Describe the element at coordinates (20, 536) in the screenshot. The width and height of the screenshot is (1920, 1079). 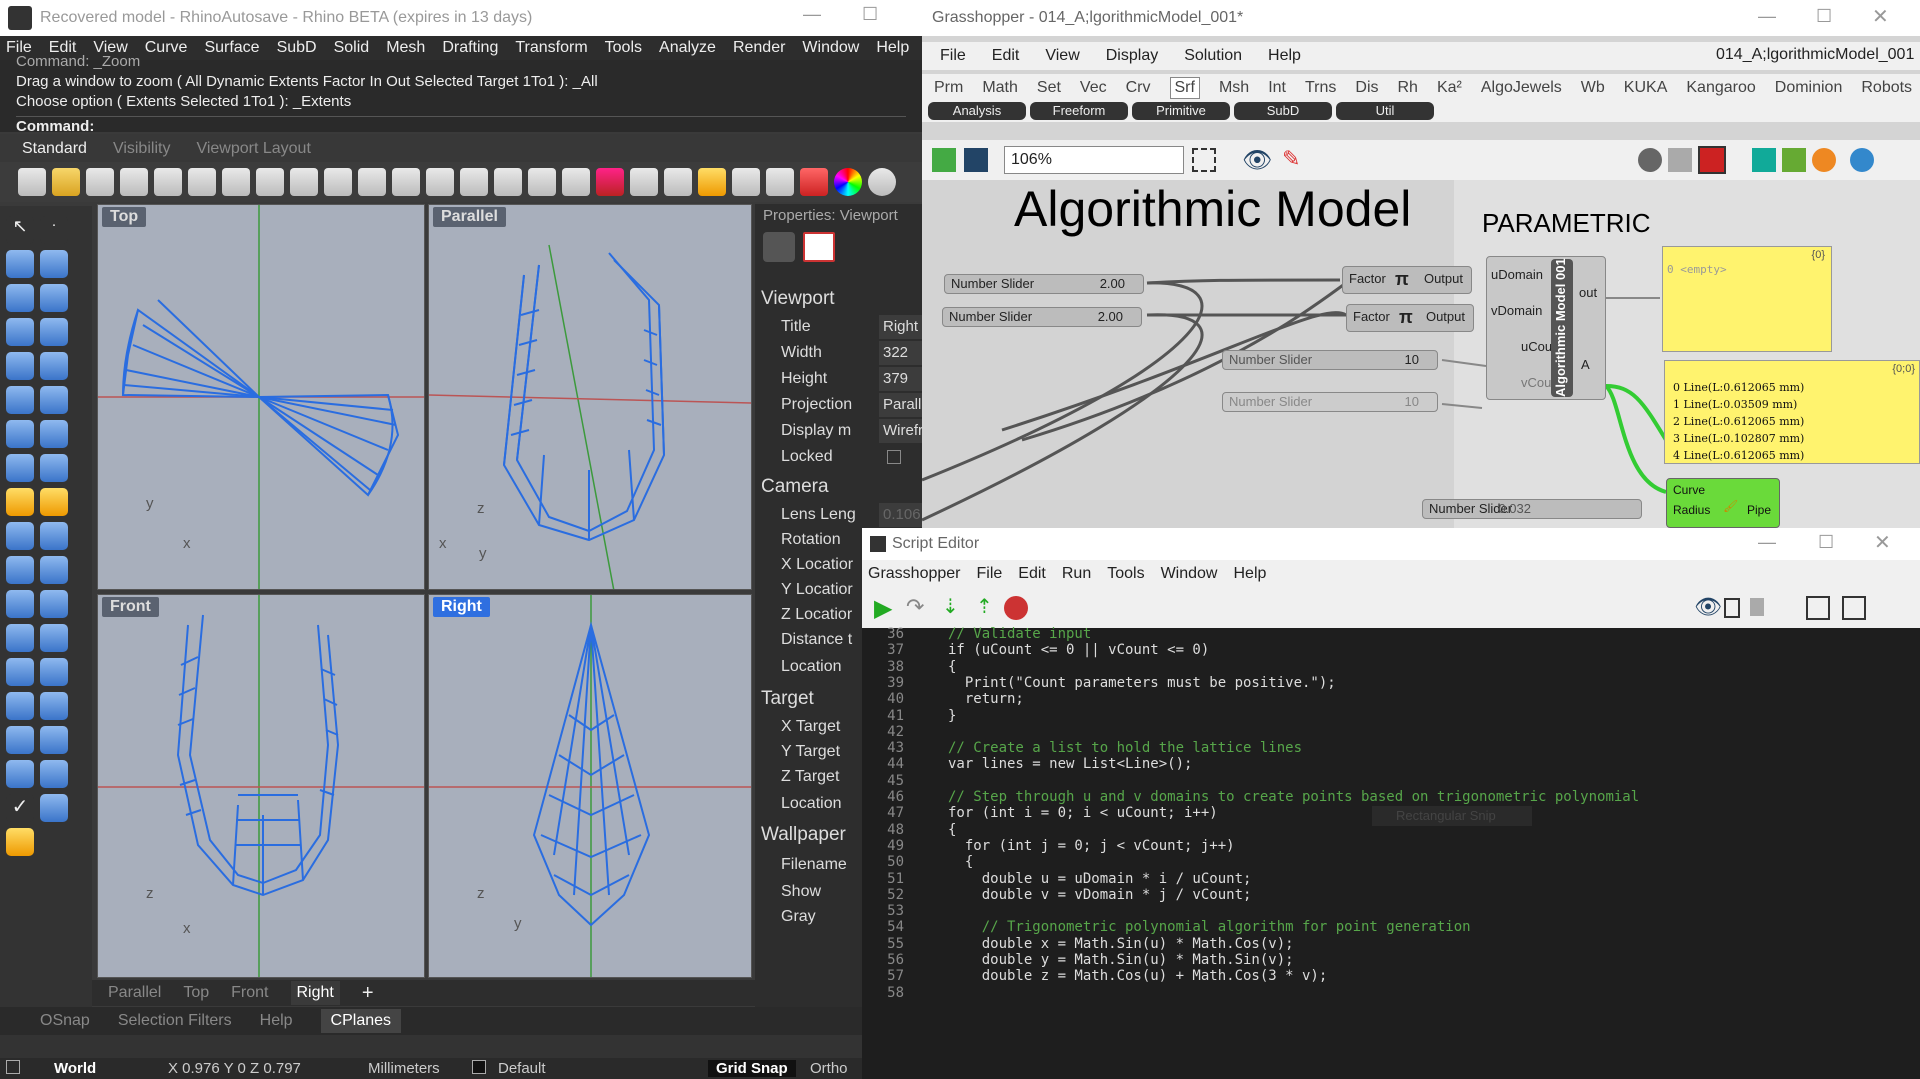
I see `move-icon` at that location.